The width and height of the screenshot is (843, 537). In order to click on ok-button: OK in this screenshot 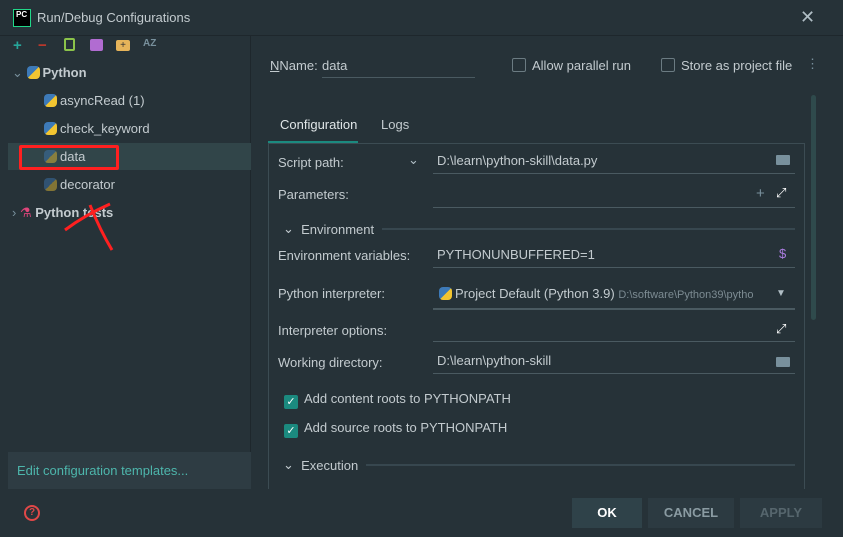, I will do `click(607, 513)`.